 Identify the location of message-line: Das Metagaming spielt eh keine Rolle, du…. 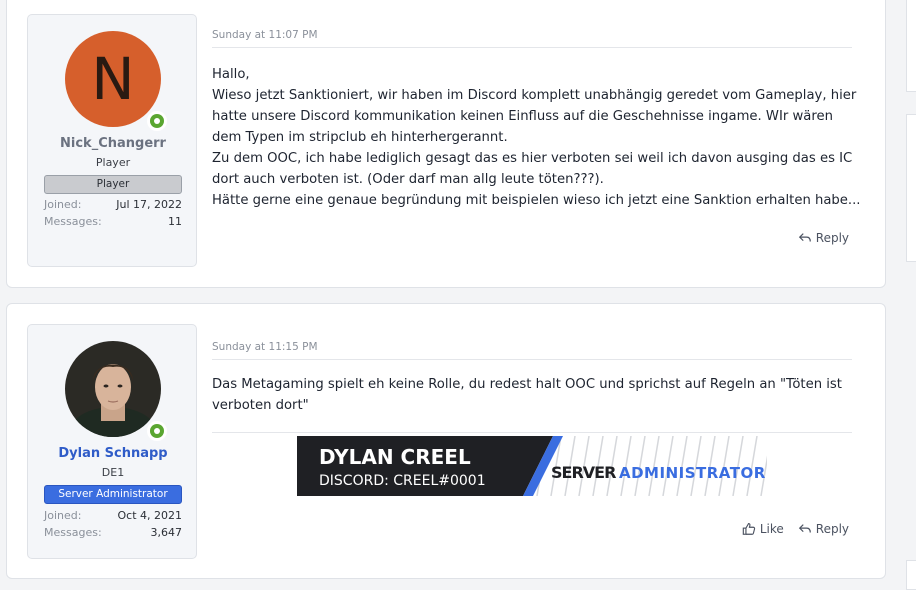
(527, 384).